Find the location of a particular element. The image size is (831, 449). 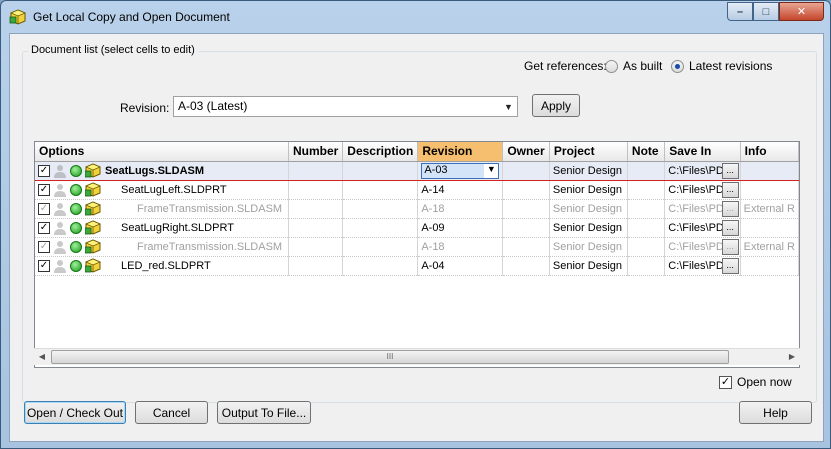

close-button: ✕ is located at coordinates (801, 11).